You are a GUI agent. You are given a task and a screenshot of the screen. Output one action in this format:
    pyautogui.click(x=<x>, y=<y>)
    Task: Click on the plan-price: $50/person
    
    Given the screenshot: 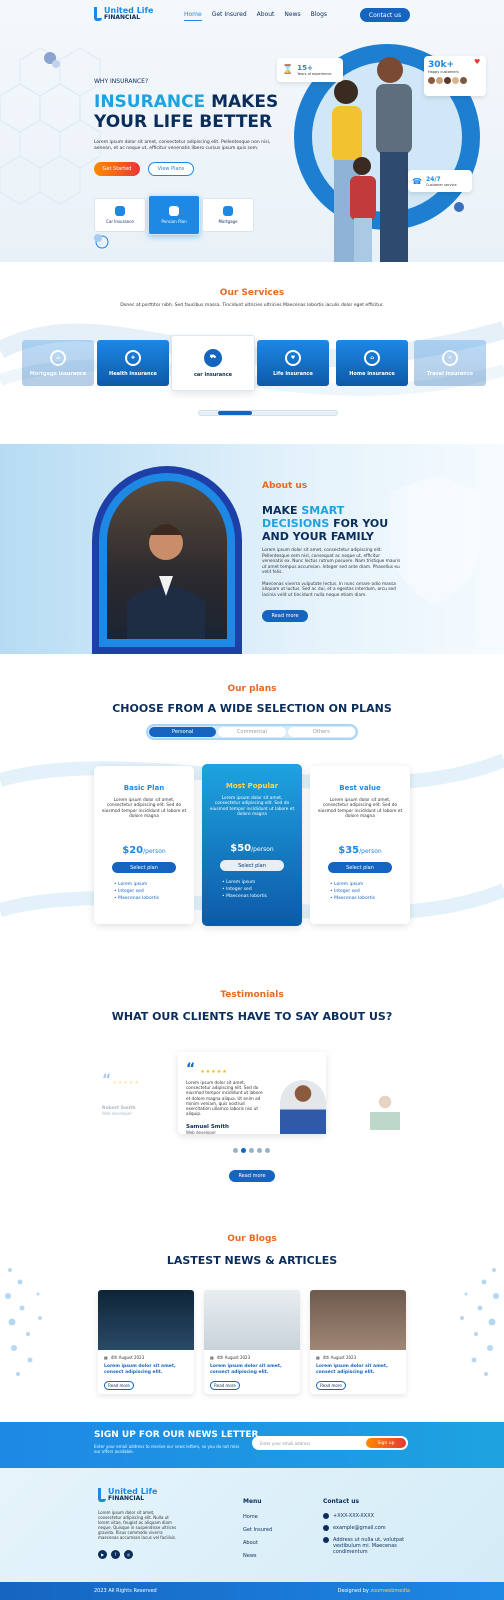 What is the action you would take?
    pyautogui.click(x=251, y=848)
    